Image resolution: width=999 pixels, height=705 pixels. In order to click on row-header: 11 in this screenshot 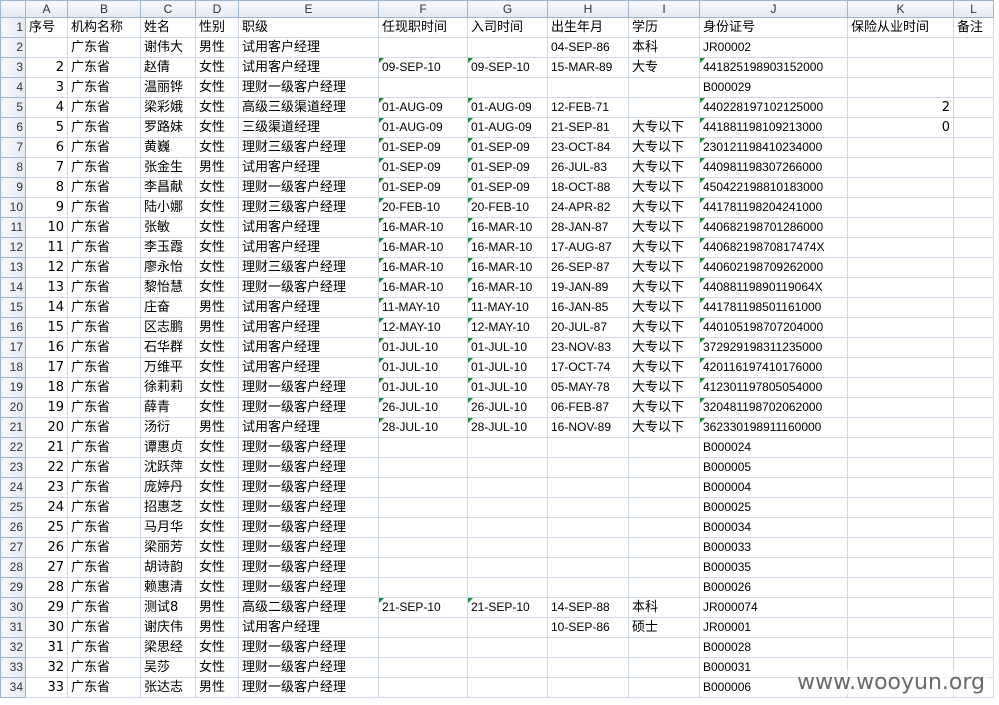, I will do `click(13, 227)`.